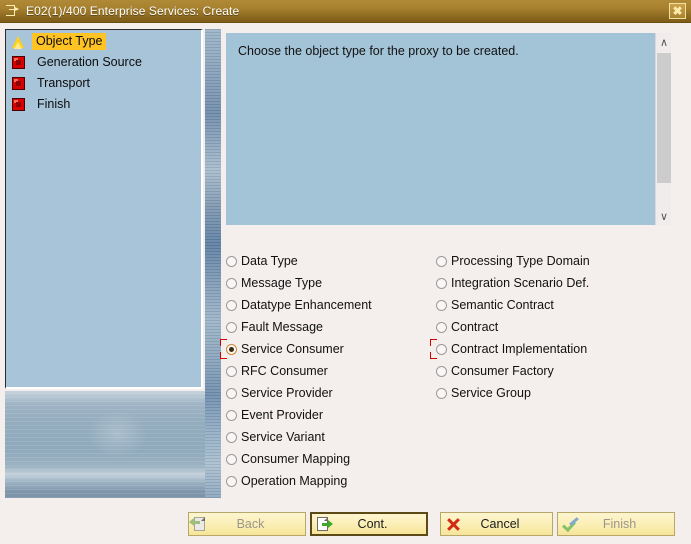 This screenshot has width=691, height=544. Describe the element at coordinates (475, 327) in the screenshot. I see `radio-label: Contract` at that location.